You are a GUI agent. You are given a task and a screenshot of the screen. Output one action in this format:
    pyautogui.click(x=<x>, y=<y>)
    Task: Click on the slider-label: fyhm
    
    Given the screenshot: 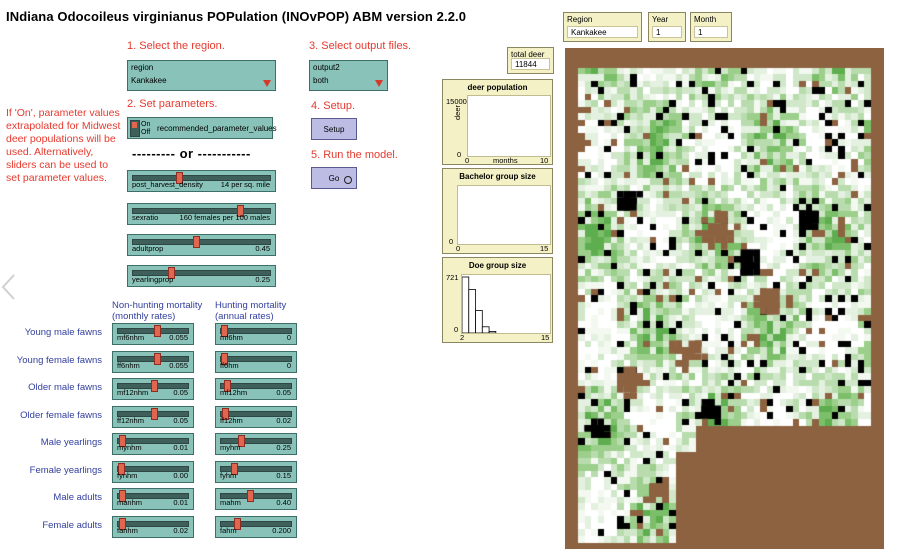 What is the action you would take?
    pyautogui.click(x=228, y=475)
    